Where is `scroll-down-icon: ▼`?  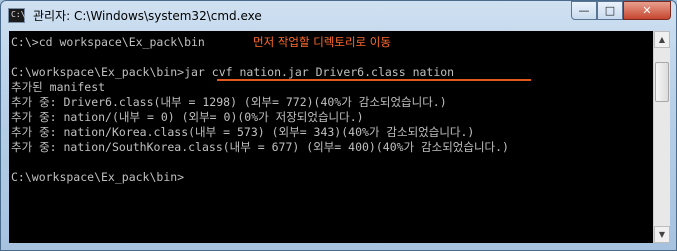
scroll-down-icon: ▼ is located at coordinates (662, 234).